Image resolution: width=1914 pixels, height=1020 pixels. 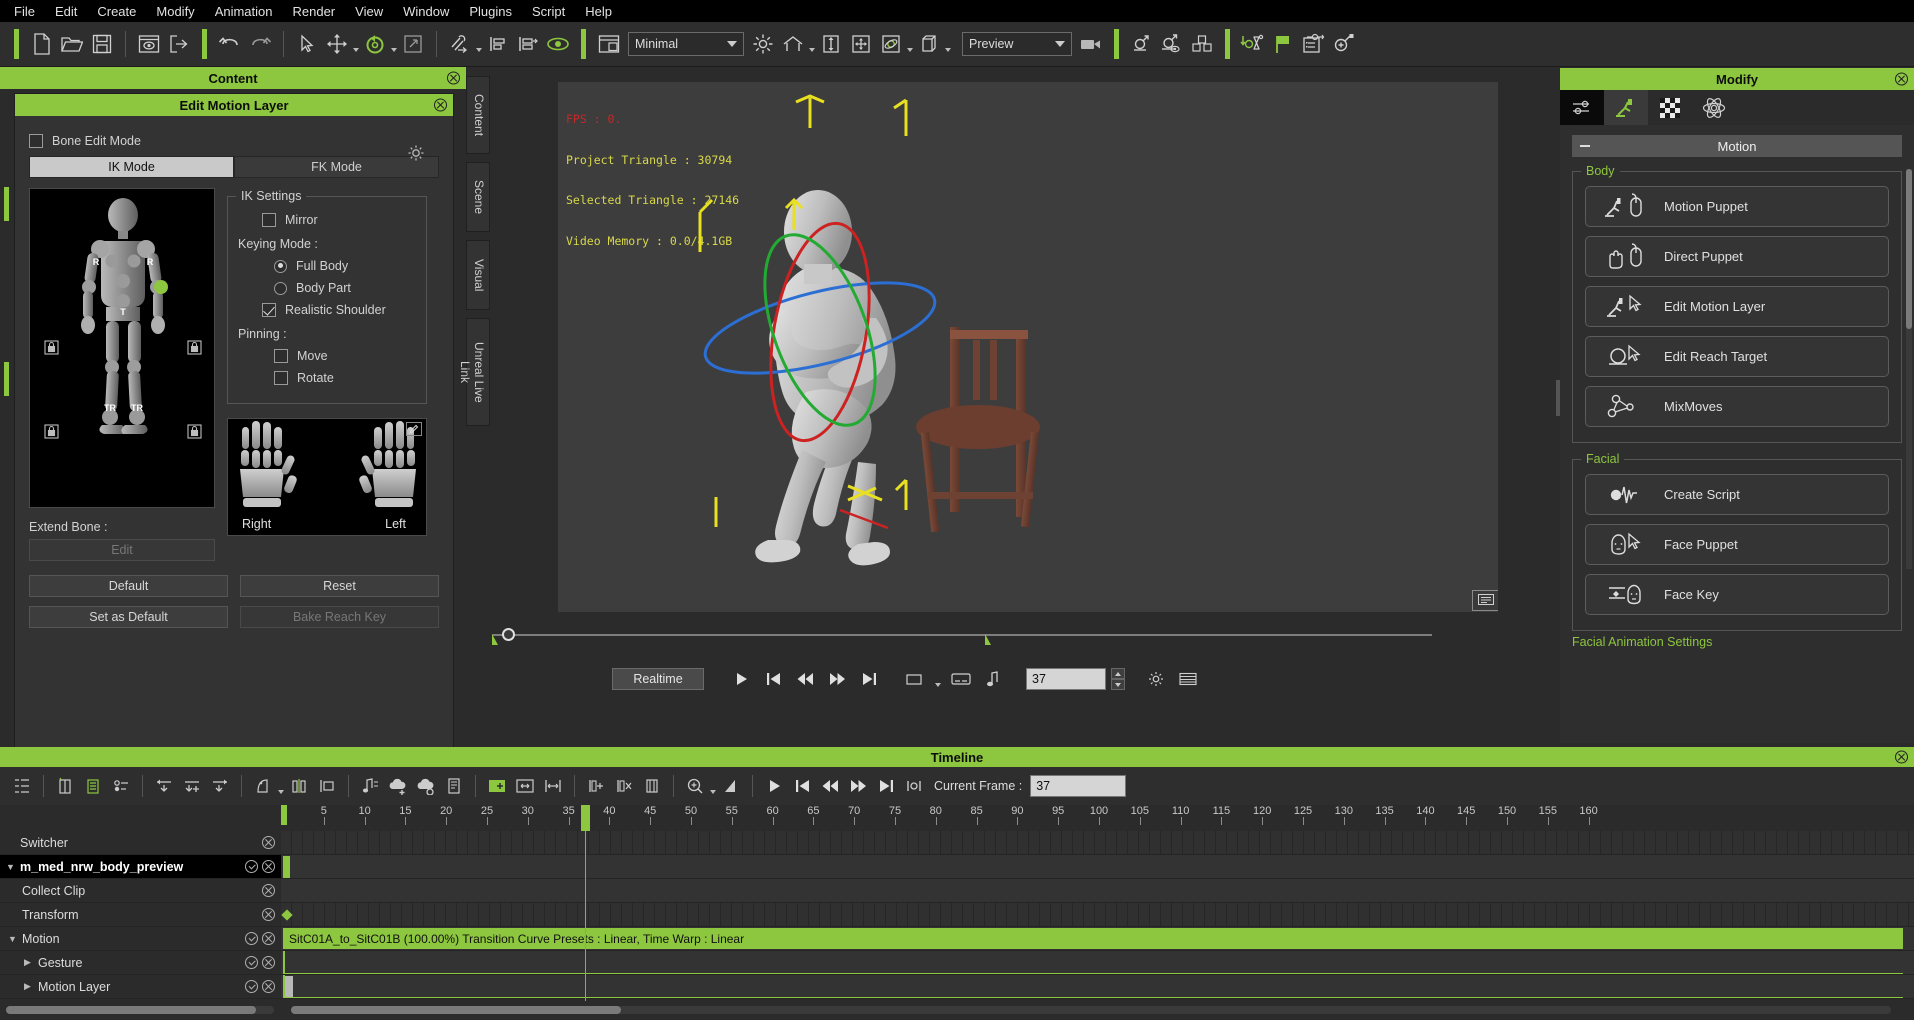 What do you see at coordinates (122, 348) in the screenshot?
I see `body-puppet-preview: R R T TR TR` at bounding box center [122, 348].